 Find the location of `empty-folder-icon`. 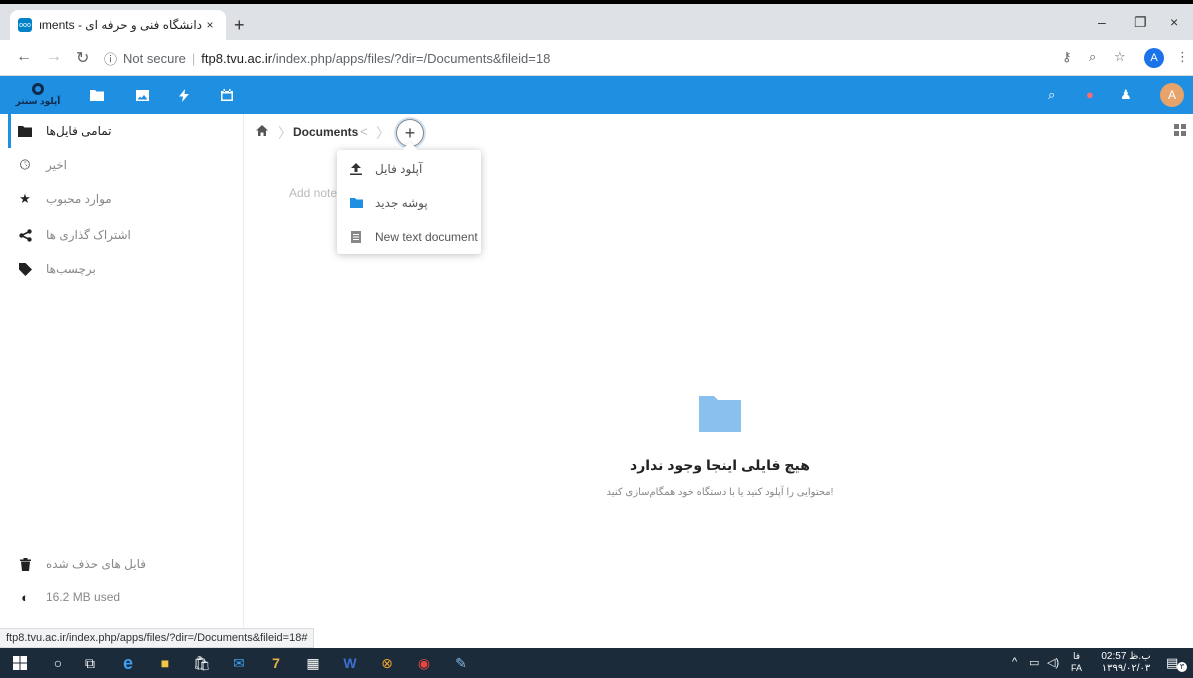

empty-folder-icon is located at coordinates (720, 414).